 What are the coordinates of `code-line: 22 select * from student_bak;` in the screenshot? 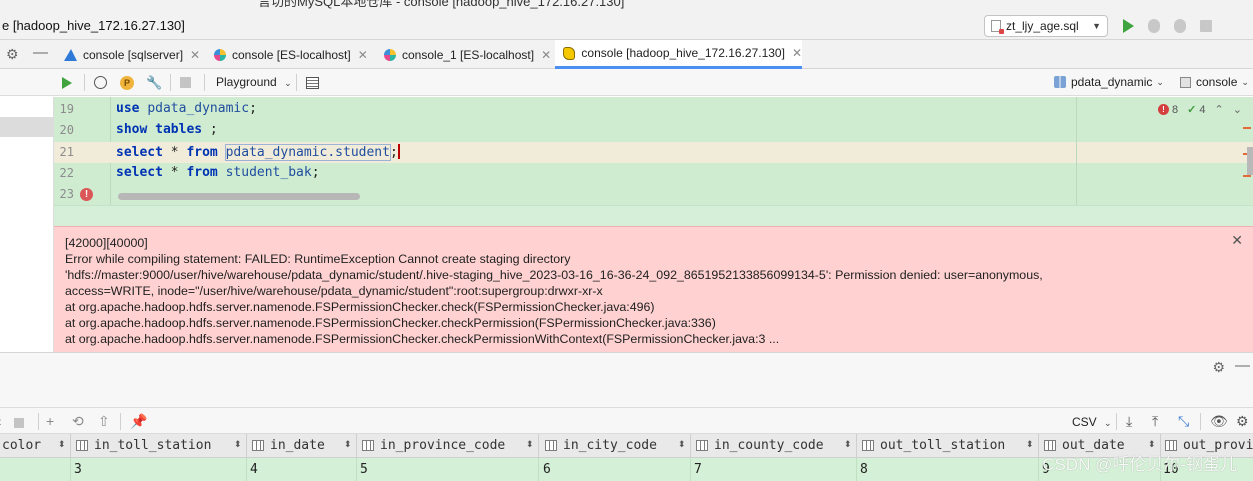 It's located at (653, 173).